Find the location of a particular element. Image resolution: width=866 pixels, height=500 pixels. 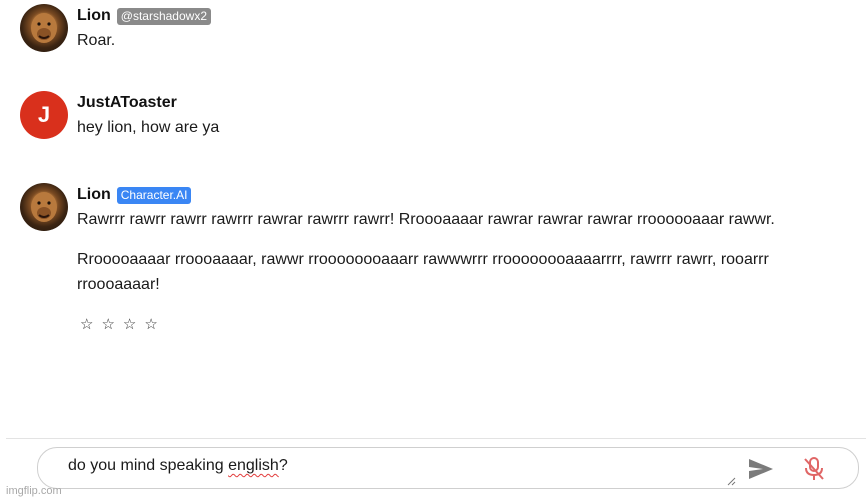

message-text: Roar. is located at coordinates (96, 40).